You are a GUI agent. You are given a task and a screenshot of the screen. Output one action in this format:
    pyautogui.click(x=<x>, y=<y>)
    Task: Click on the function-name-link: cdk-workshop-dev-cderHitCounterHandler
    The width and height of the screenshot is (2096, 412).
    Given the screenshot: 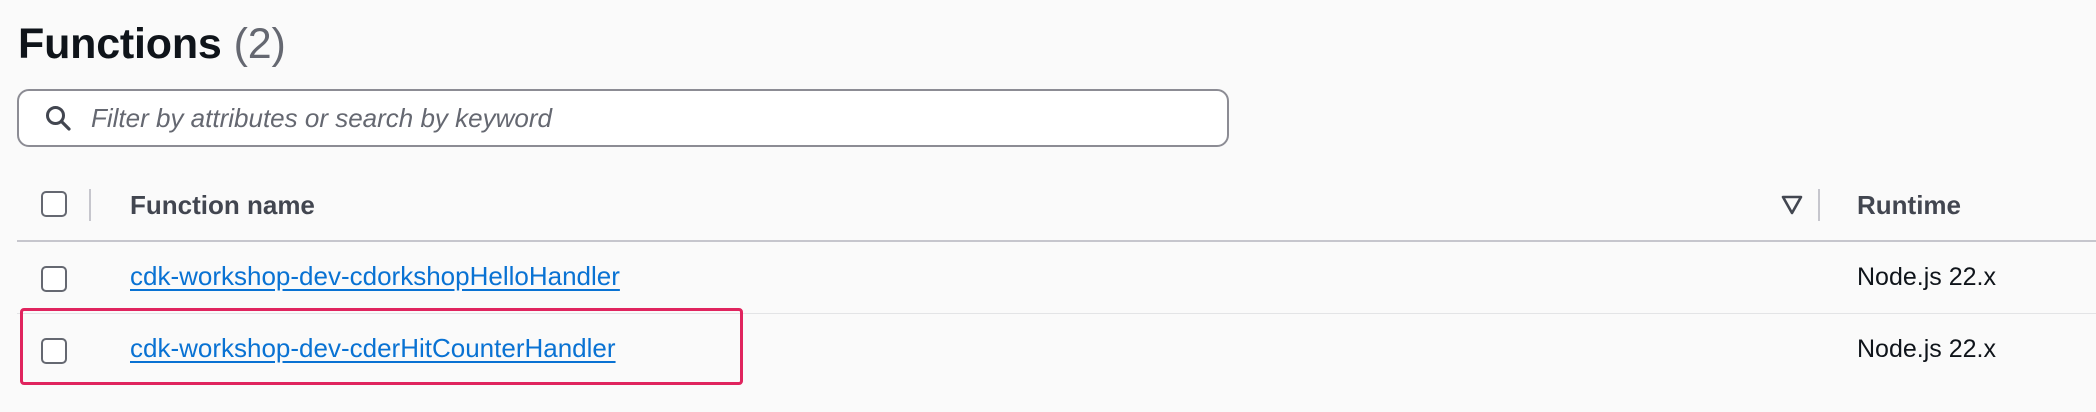 What is the action you would take?
    pyautogui.click(x=373, y=348)
    